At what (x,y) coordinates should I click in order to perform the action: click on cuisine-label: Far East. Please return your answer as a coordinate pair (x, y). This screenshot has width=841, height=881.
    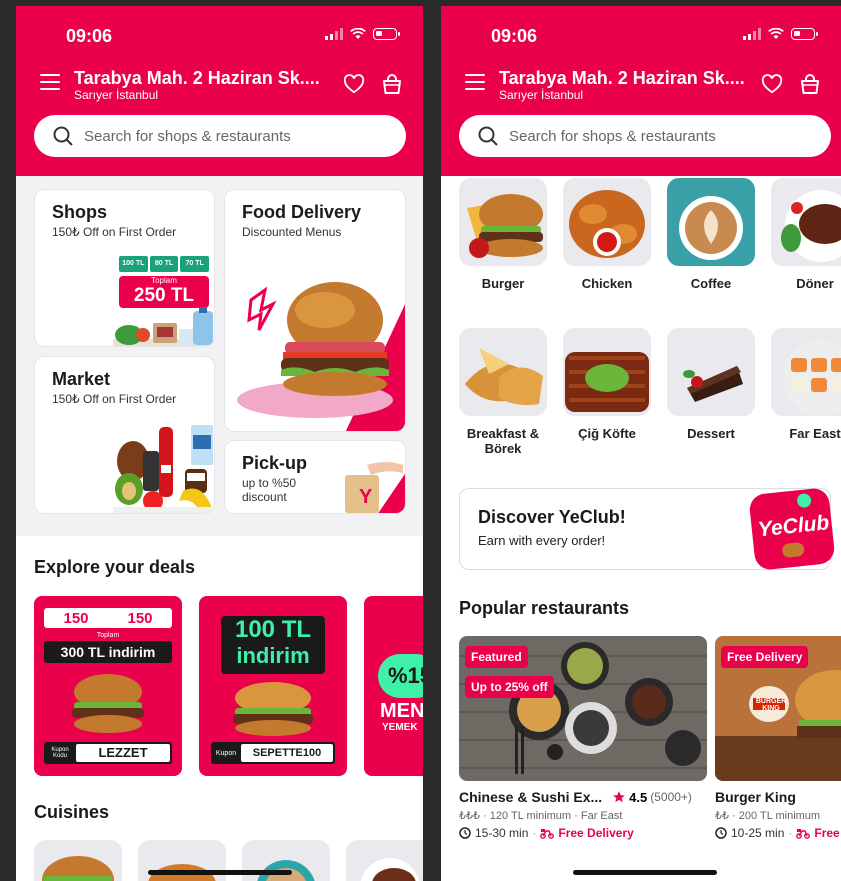
    Looking at the image, I should click on (815, 433).